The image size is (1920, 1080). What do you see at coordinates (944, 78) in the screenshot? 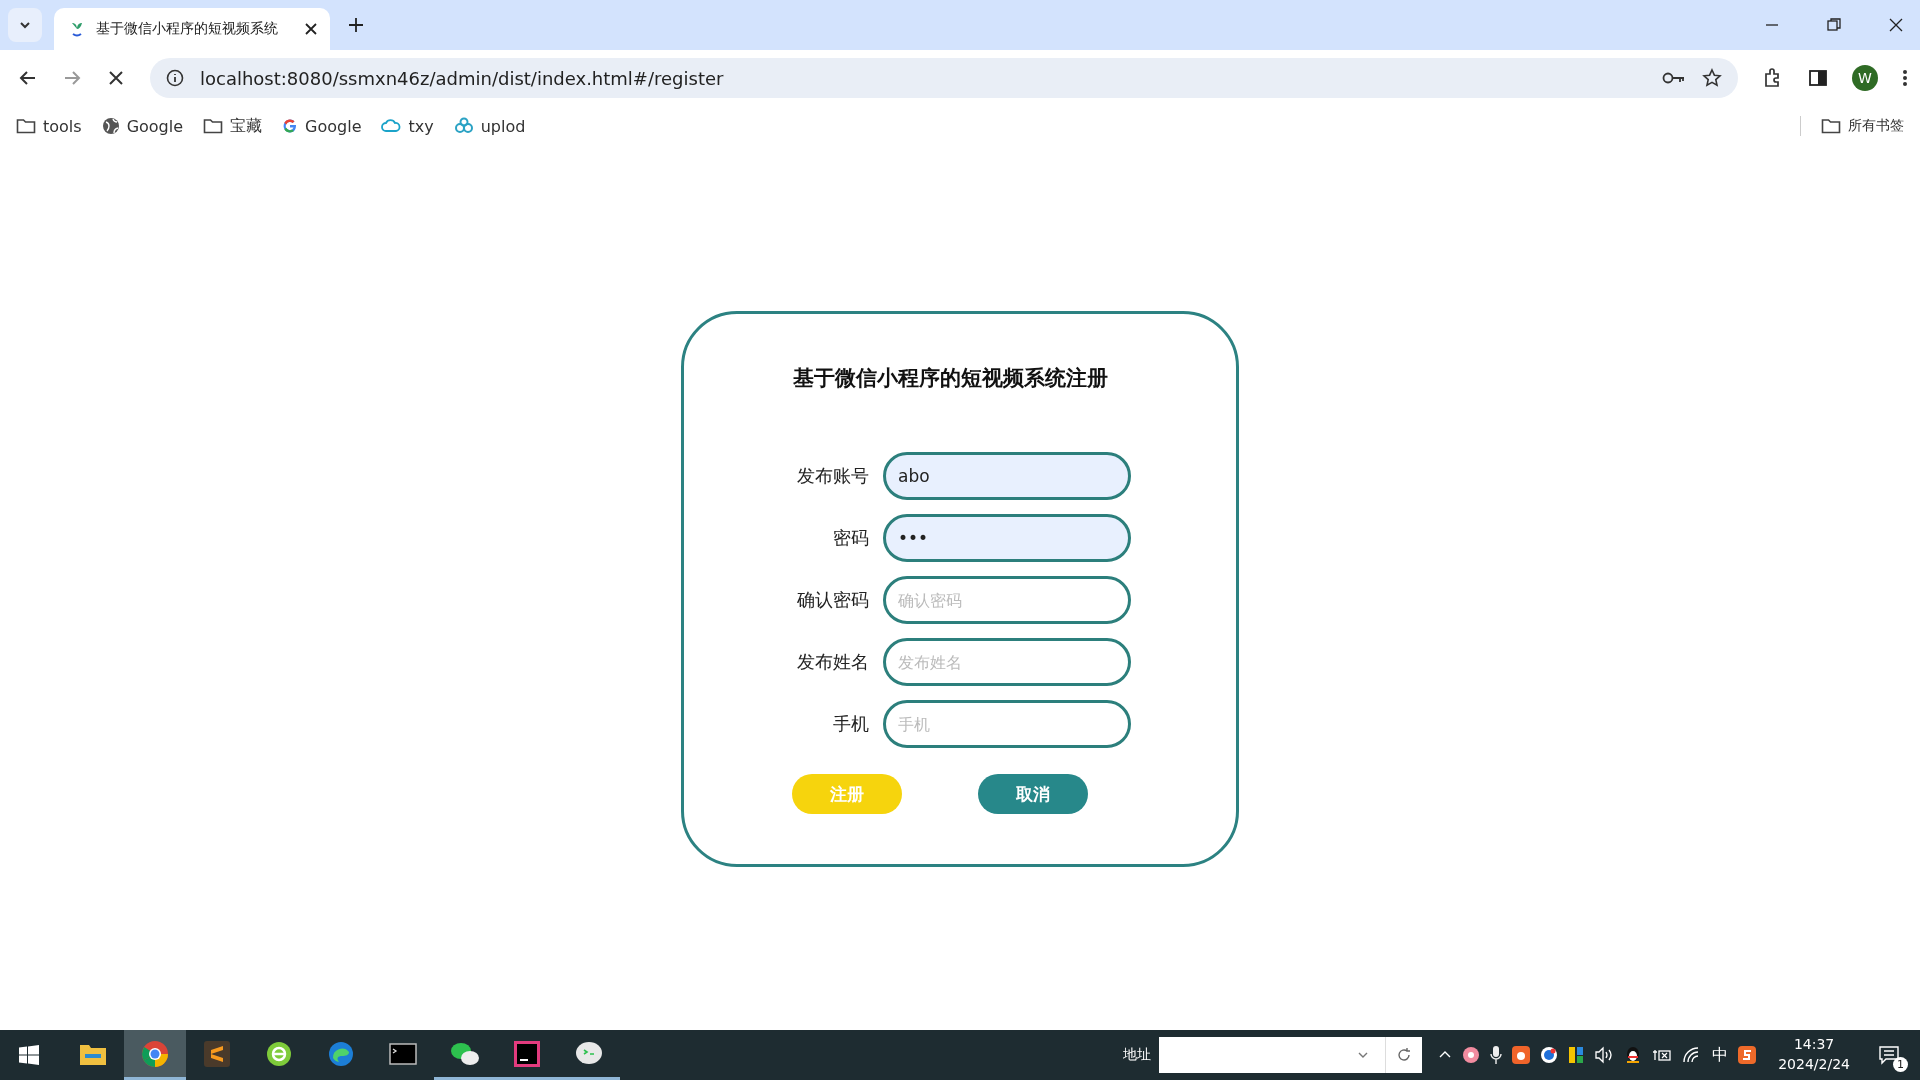
I see `address-bar: localhost:8080/ssmxn46z/admin/dist/index.html#/register` at bounding box center [944, 78].